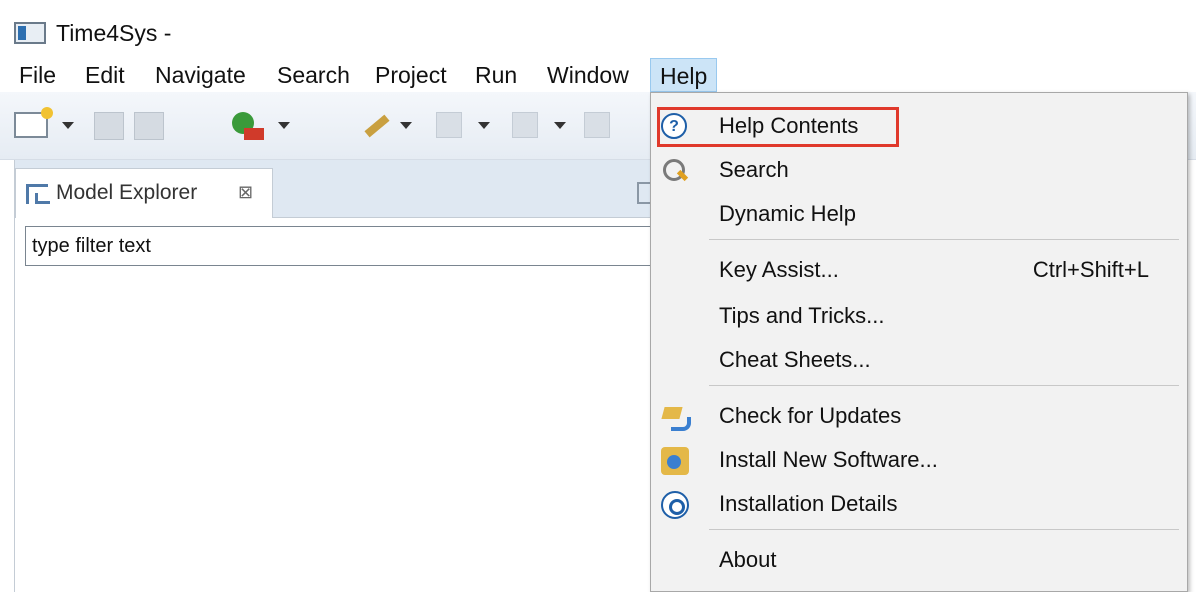 The image size is (1196, 592). I want to click on help-icon: ?, so click(674, 126).